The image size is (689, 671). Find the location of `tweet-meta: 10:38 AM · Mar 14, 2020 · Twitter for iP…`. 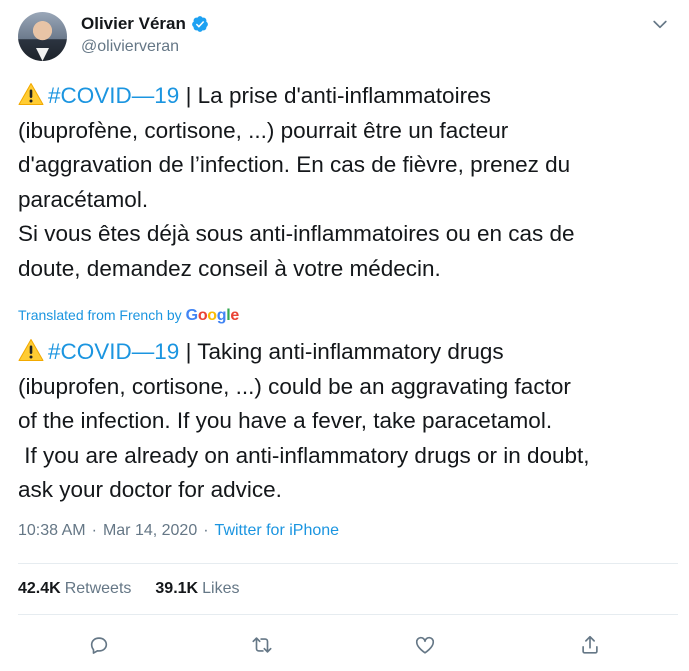

tweet-meta: 10:38 AM · Mar 14, 2020 · Twitter for iP… is located at coordinates (178, 531).